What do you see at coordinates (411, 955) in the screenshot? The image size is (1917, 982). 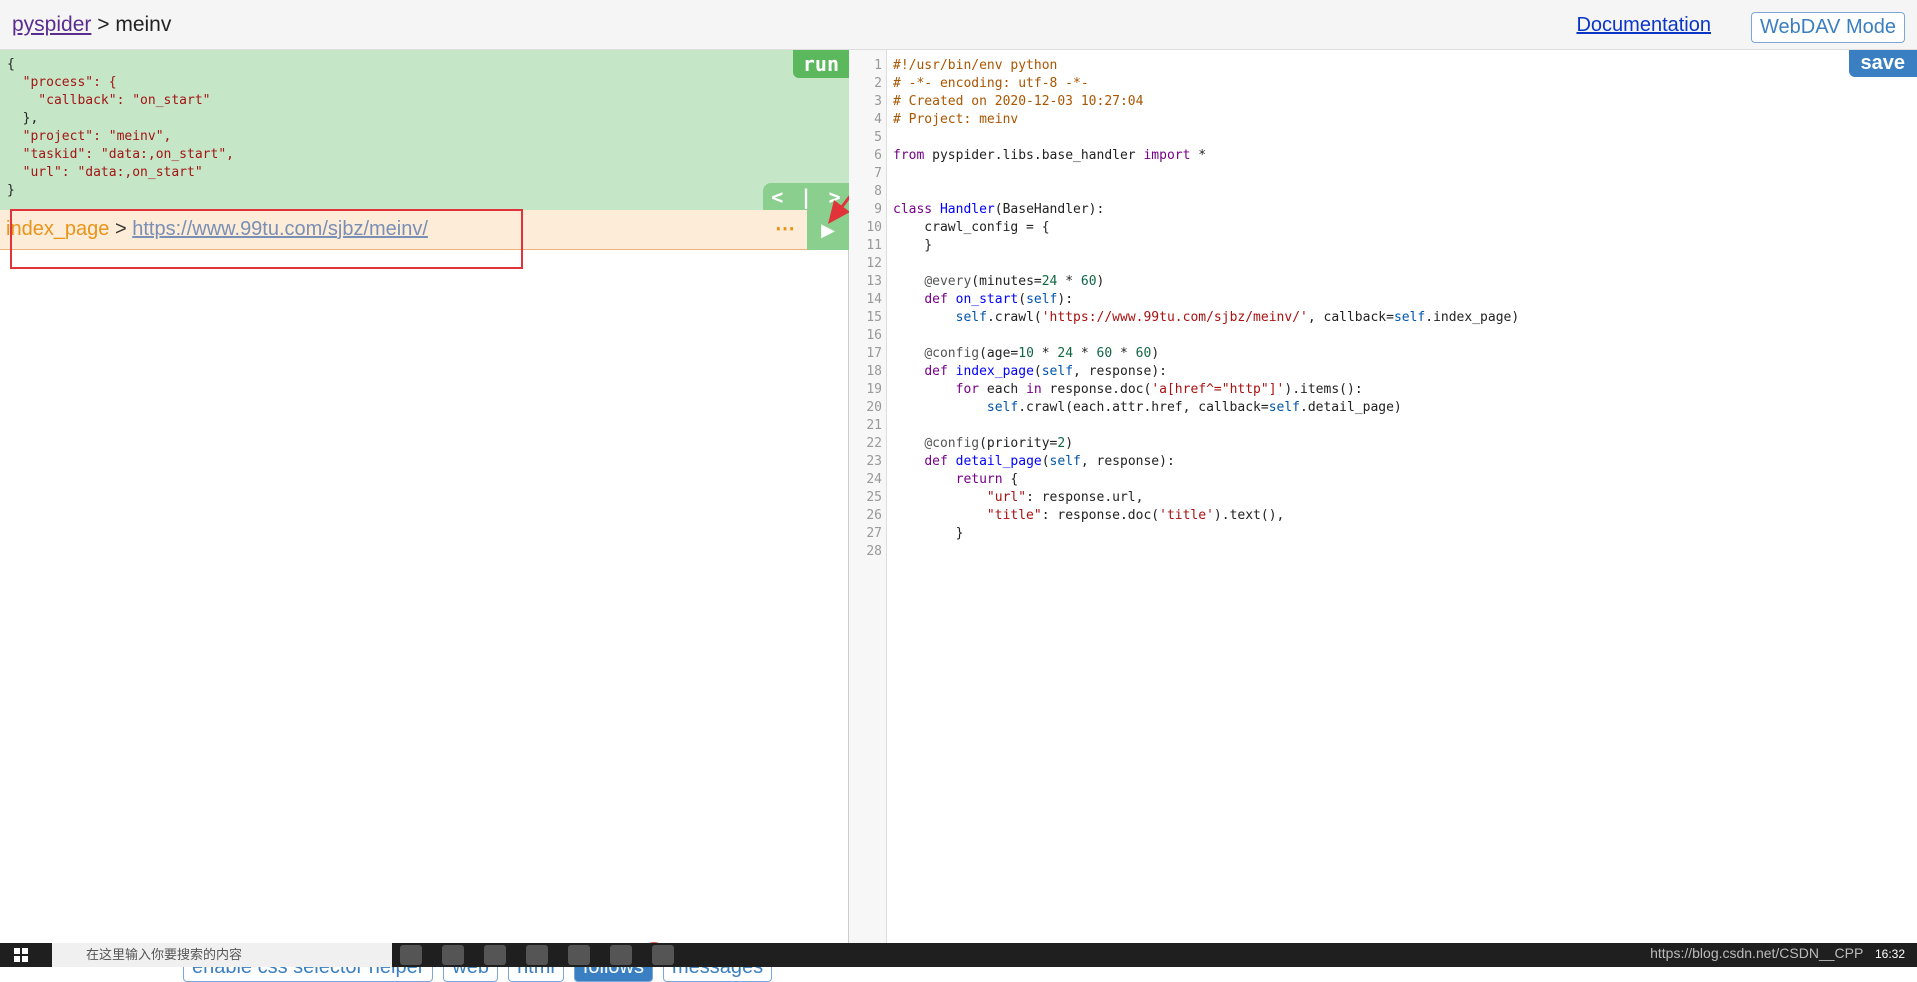 I see `cortana-icon` at bounding box center [411, 955].